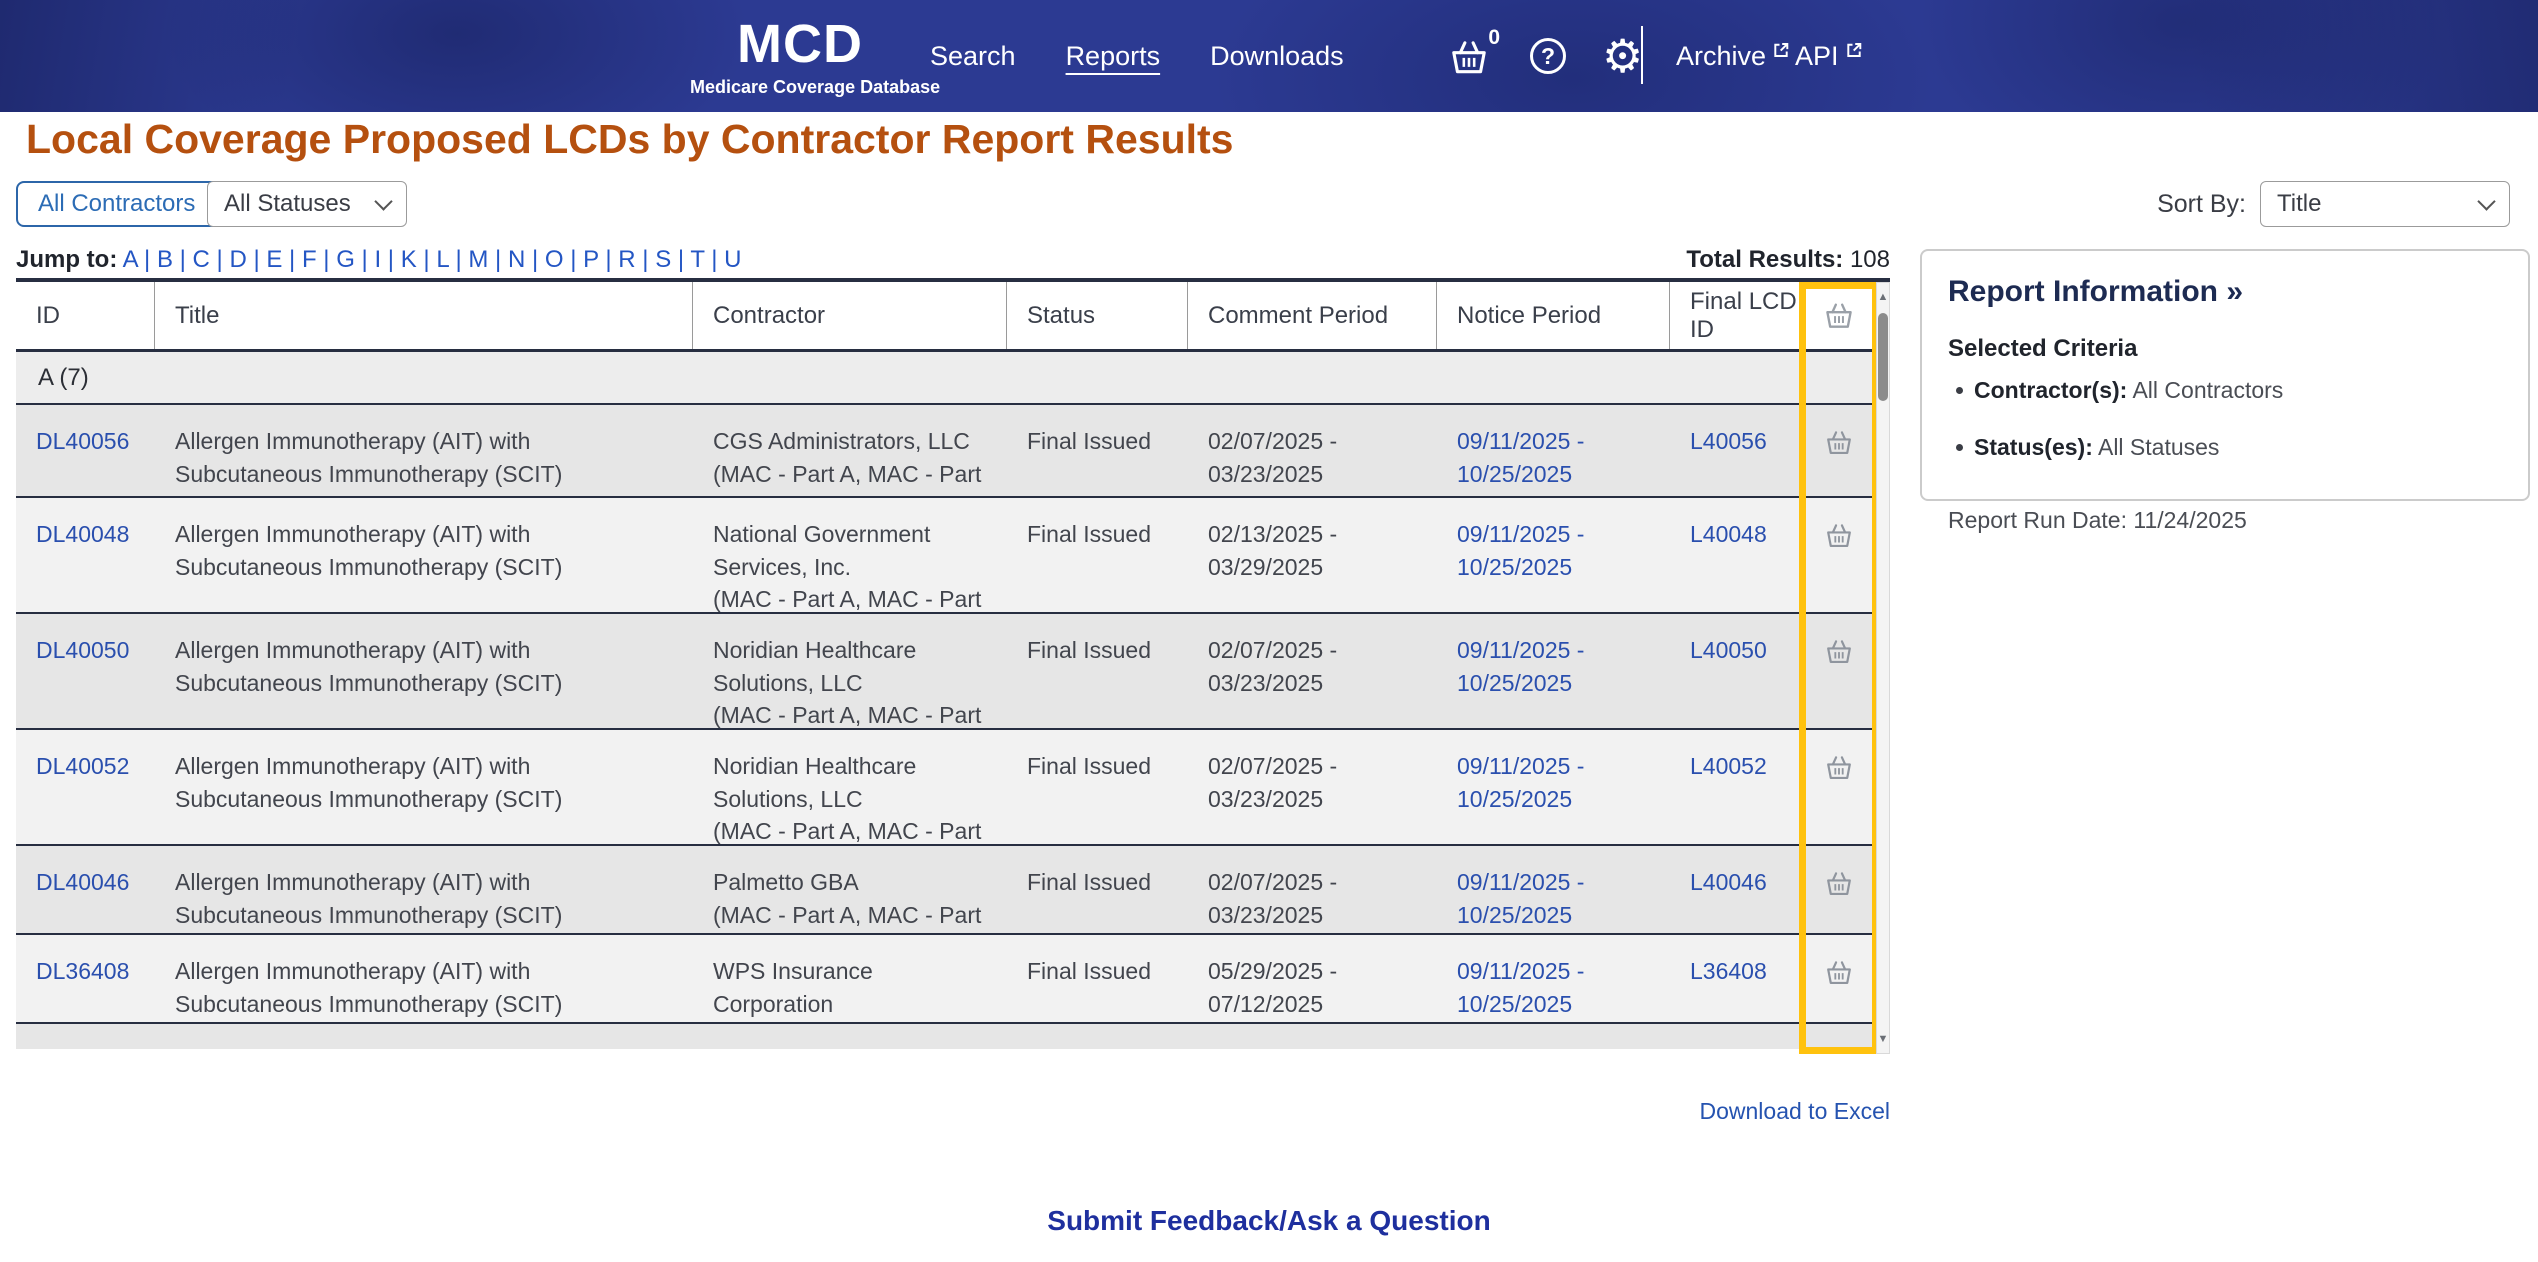  I want to click on api-label: API, so click(1817, 55).